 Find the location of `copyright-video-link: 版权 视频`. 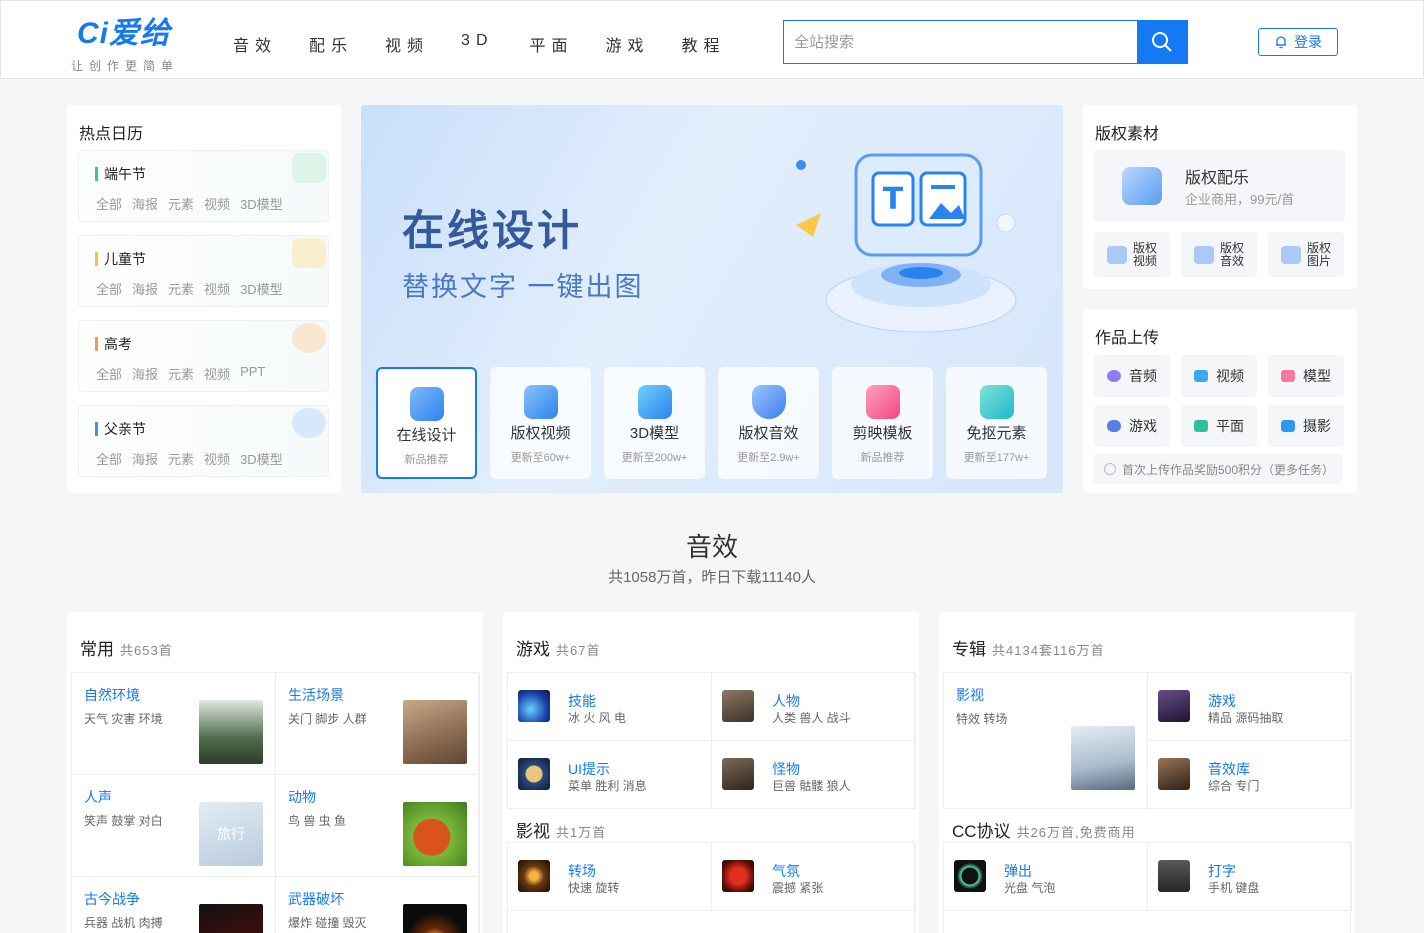

copyright-video-link: 版权 视频 is located at coordinates (1132, 254).